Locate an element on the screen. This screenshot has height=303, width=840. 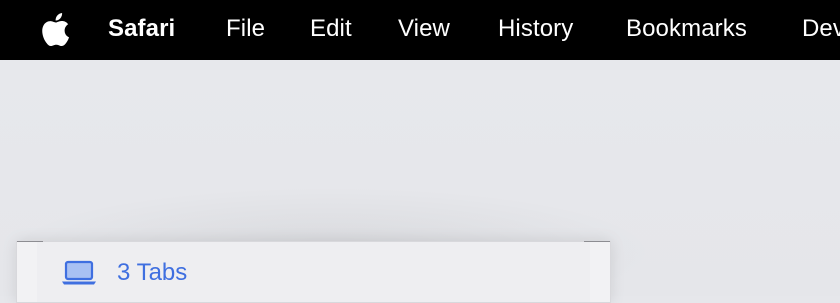
menu-file: File is located at coordinates (245, 30).